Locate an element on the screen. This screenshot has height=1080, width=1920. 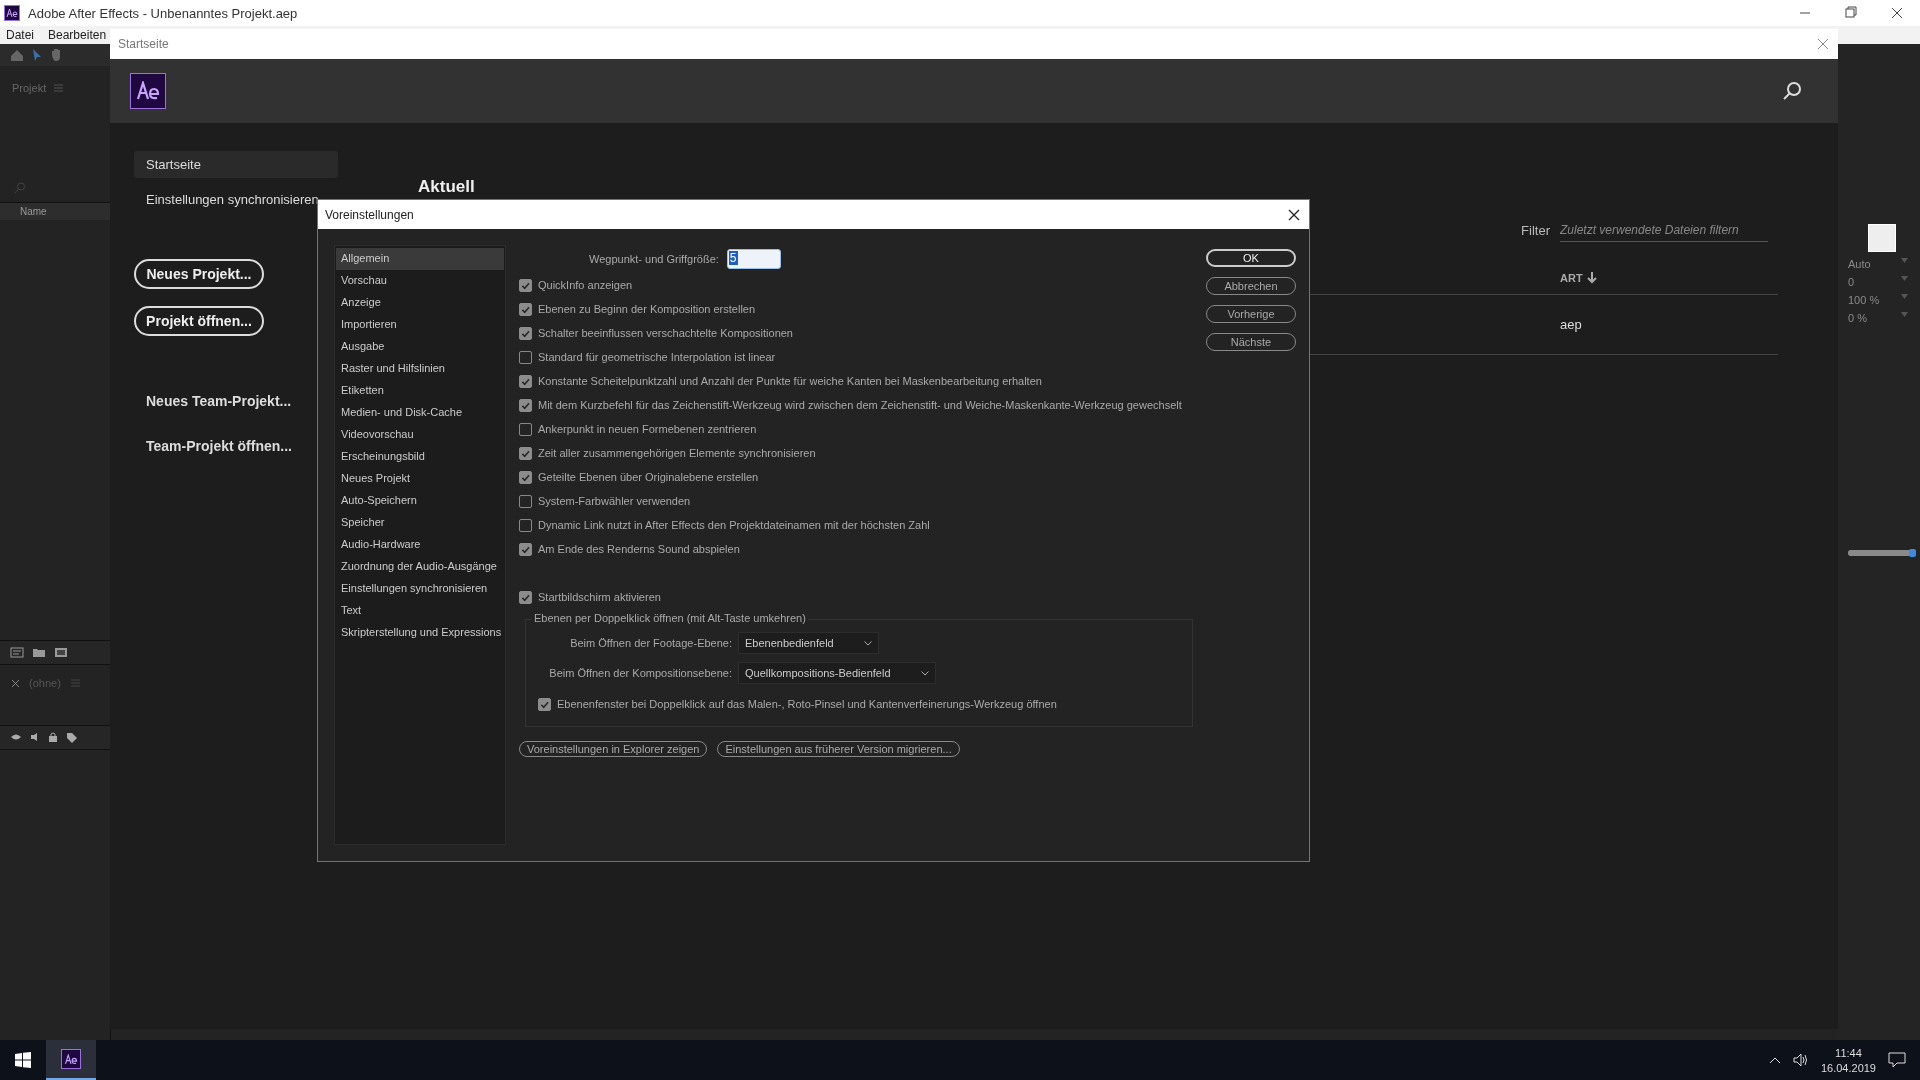
lock-icon is located at coordinates (53, 737).